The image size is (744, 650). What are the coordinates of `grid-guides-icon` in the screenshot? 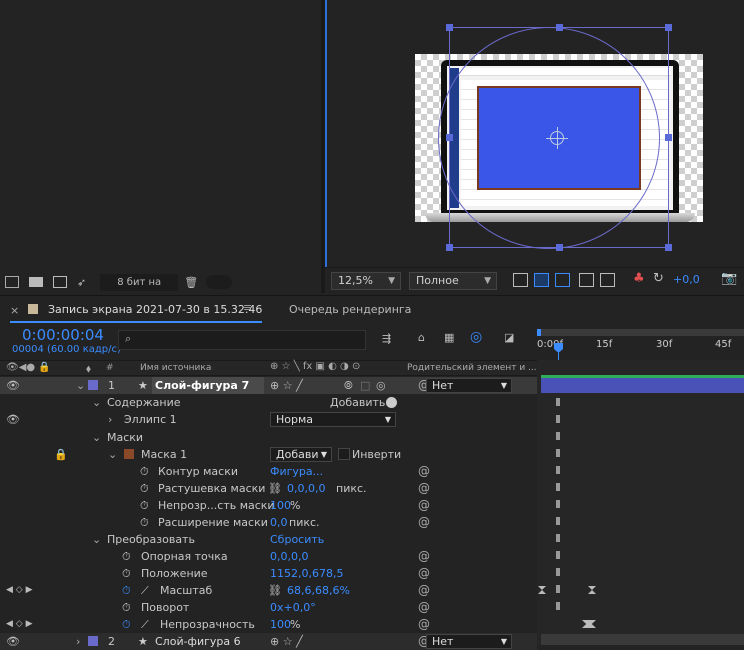 It's located at (607, 280).